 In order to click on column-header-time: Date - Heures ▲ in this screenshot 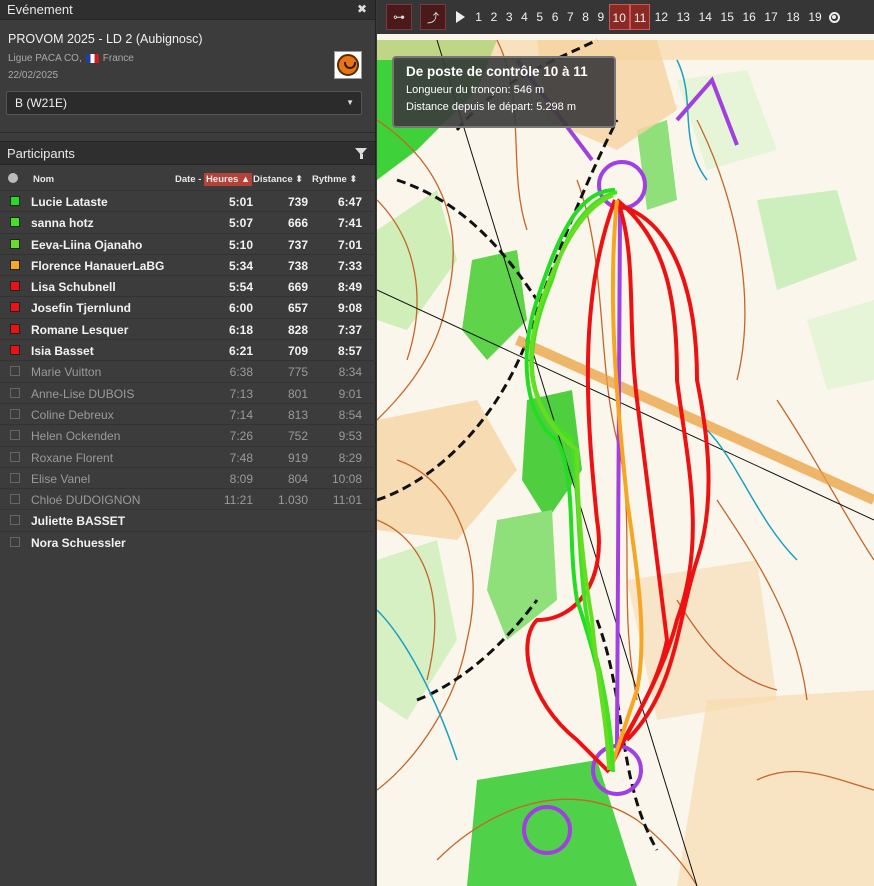, I will do `click(214, 179)`.